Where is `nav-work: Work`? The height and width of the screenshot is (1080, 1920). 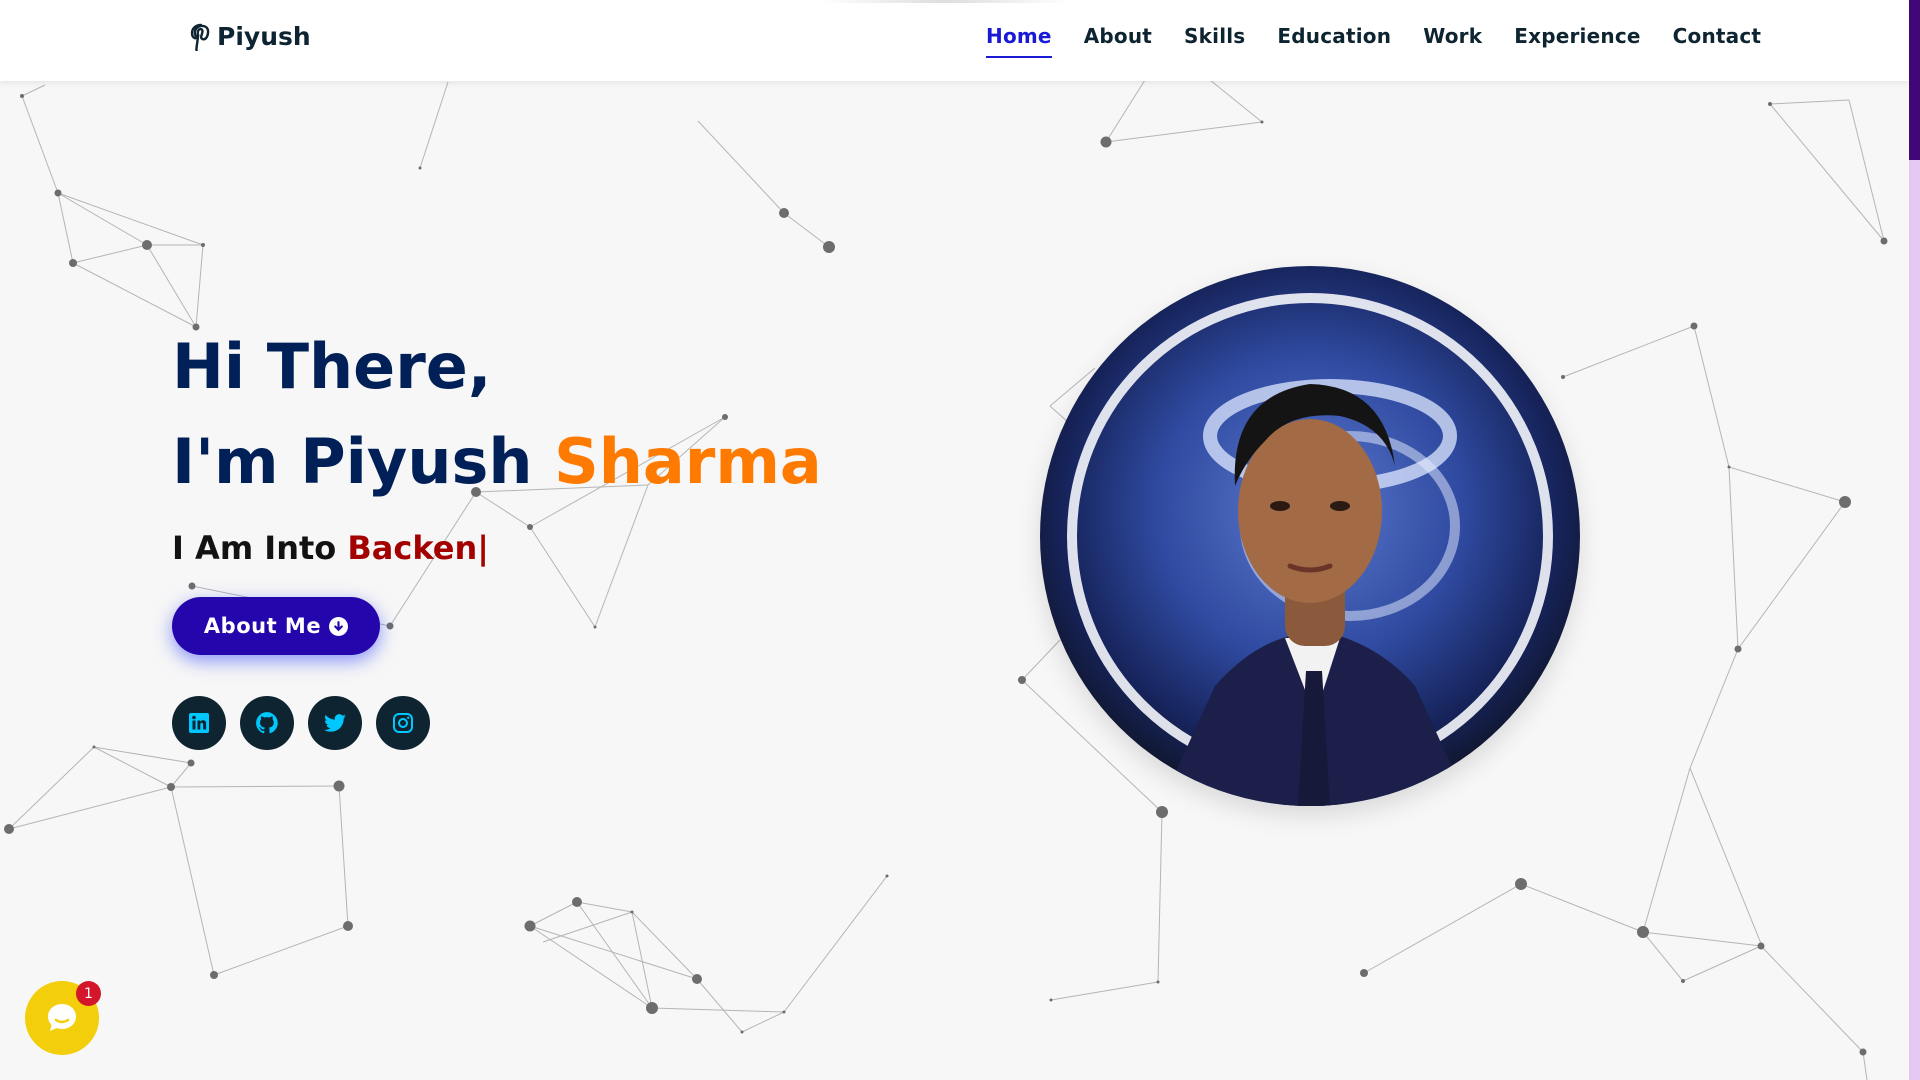
nav-work: Work is located at coordinates (1452, 41).